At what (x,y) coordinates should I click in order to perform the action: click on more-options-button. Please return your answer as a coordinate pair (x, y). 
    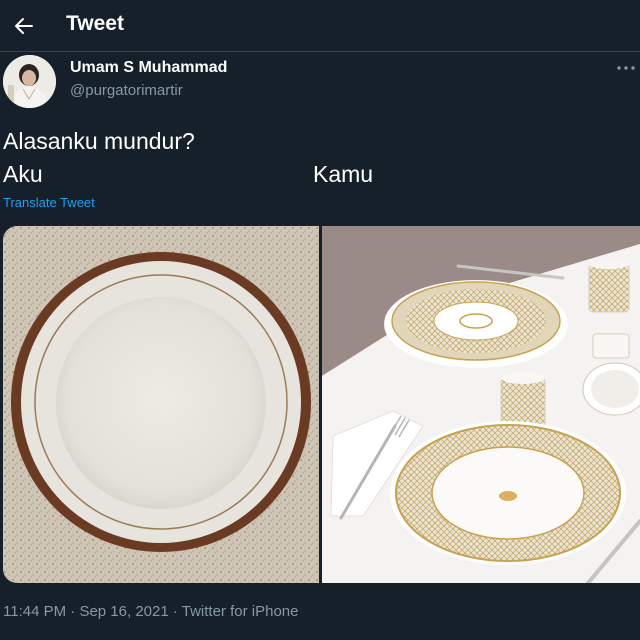
    Looking at the image, I should click on (626, 68).